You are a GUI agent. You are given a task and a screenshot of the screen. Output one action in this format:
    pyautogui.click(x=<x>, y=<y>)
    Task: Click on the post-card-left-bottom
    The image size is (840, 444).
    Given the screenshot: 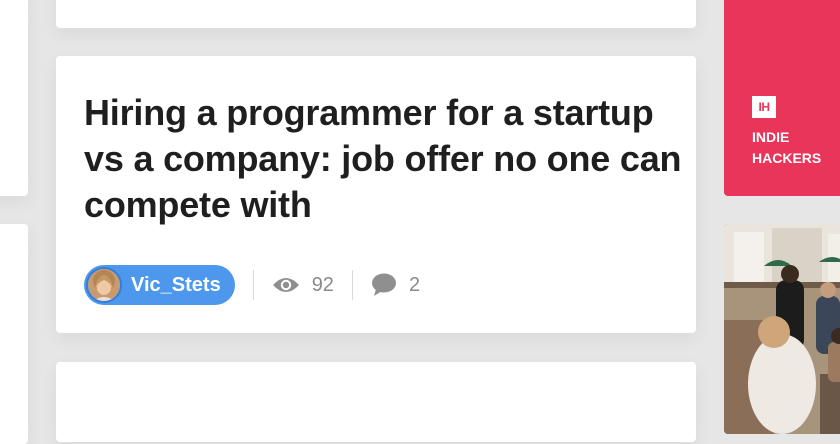 What is the action you would take?
    pyautogui.click(x=14, y=334)
    